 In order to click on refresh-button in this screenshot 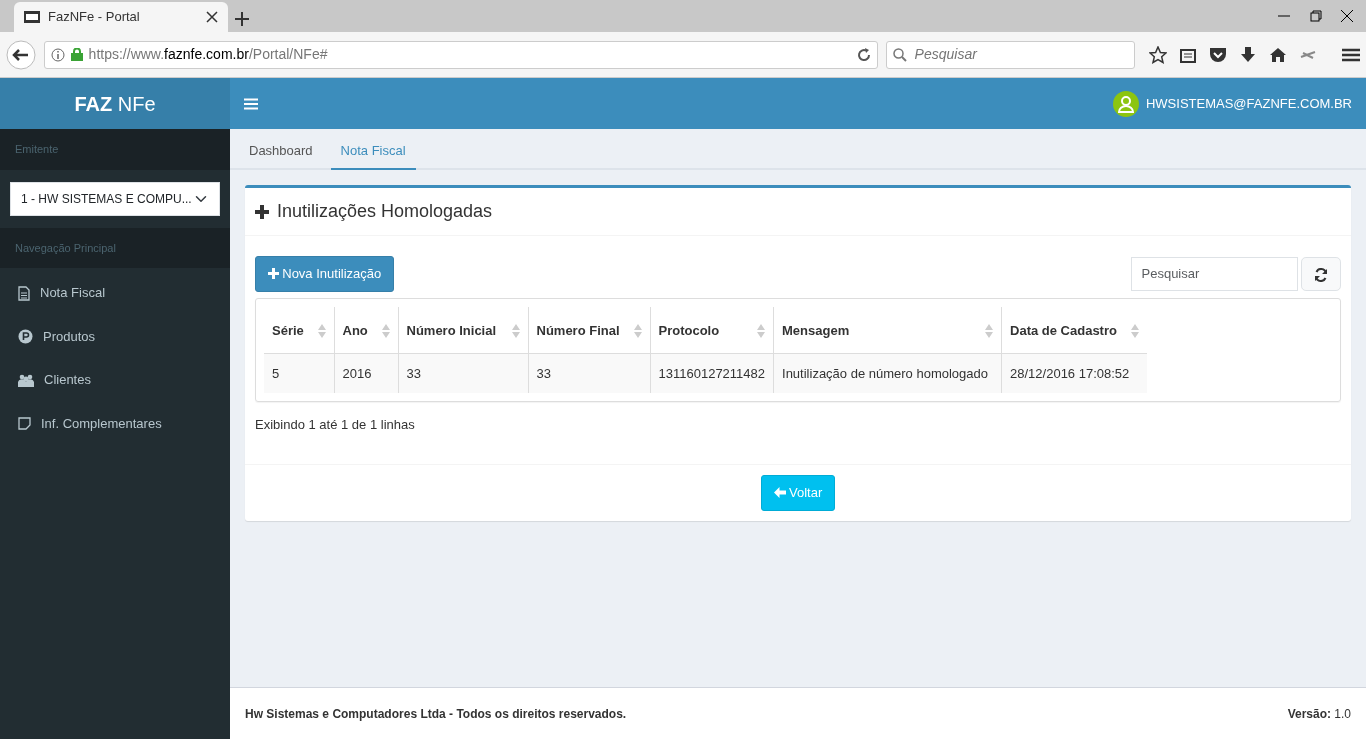, I will do `click(1321, 273)`.